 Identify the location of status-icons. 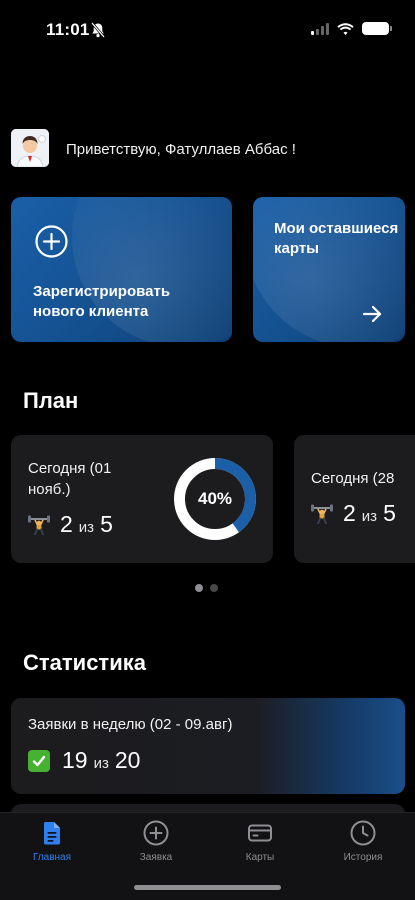
(351, 28).